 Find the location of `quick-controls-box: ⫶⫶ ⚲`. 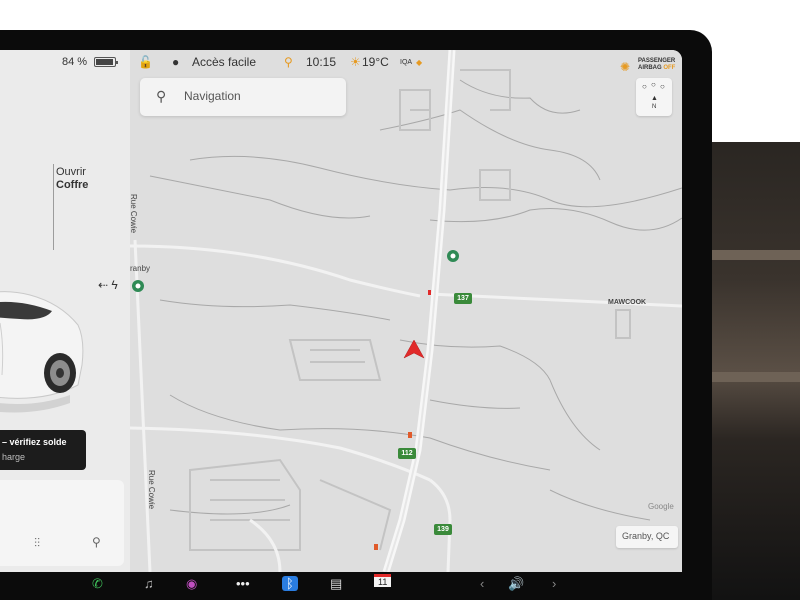

quick-controls-box: ⫶⫶ ⚲ is located at coordinates (62, 523).